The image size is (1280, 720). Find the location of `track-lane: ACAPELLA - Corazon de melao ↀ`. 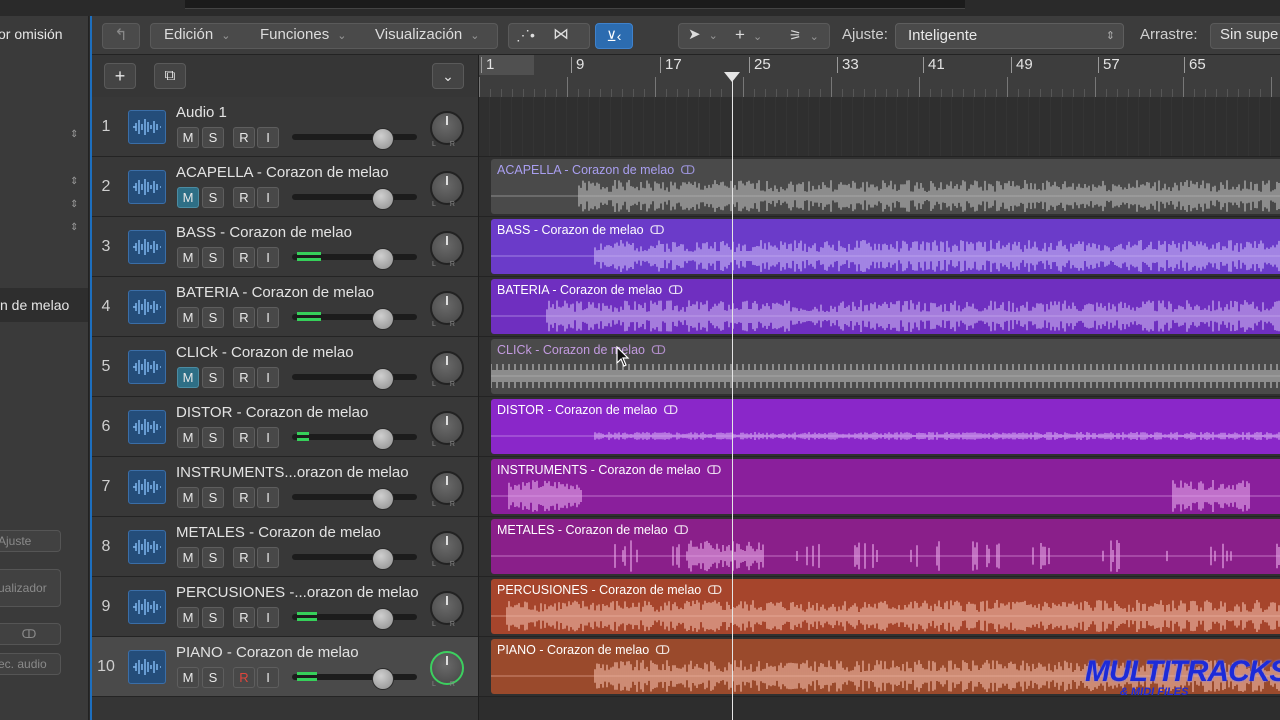

track-lane: ACAPELLA - Corazon de melao ↀ is located at coordinates (879, 187).